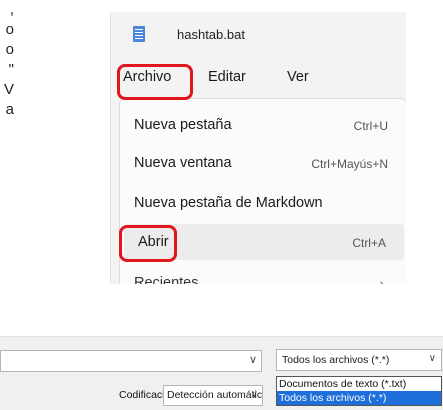 The width and height of the screenshot is (443, 410). I want to click on file-type-value: Todos los archivos (*.*), so click(336, 360).